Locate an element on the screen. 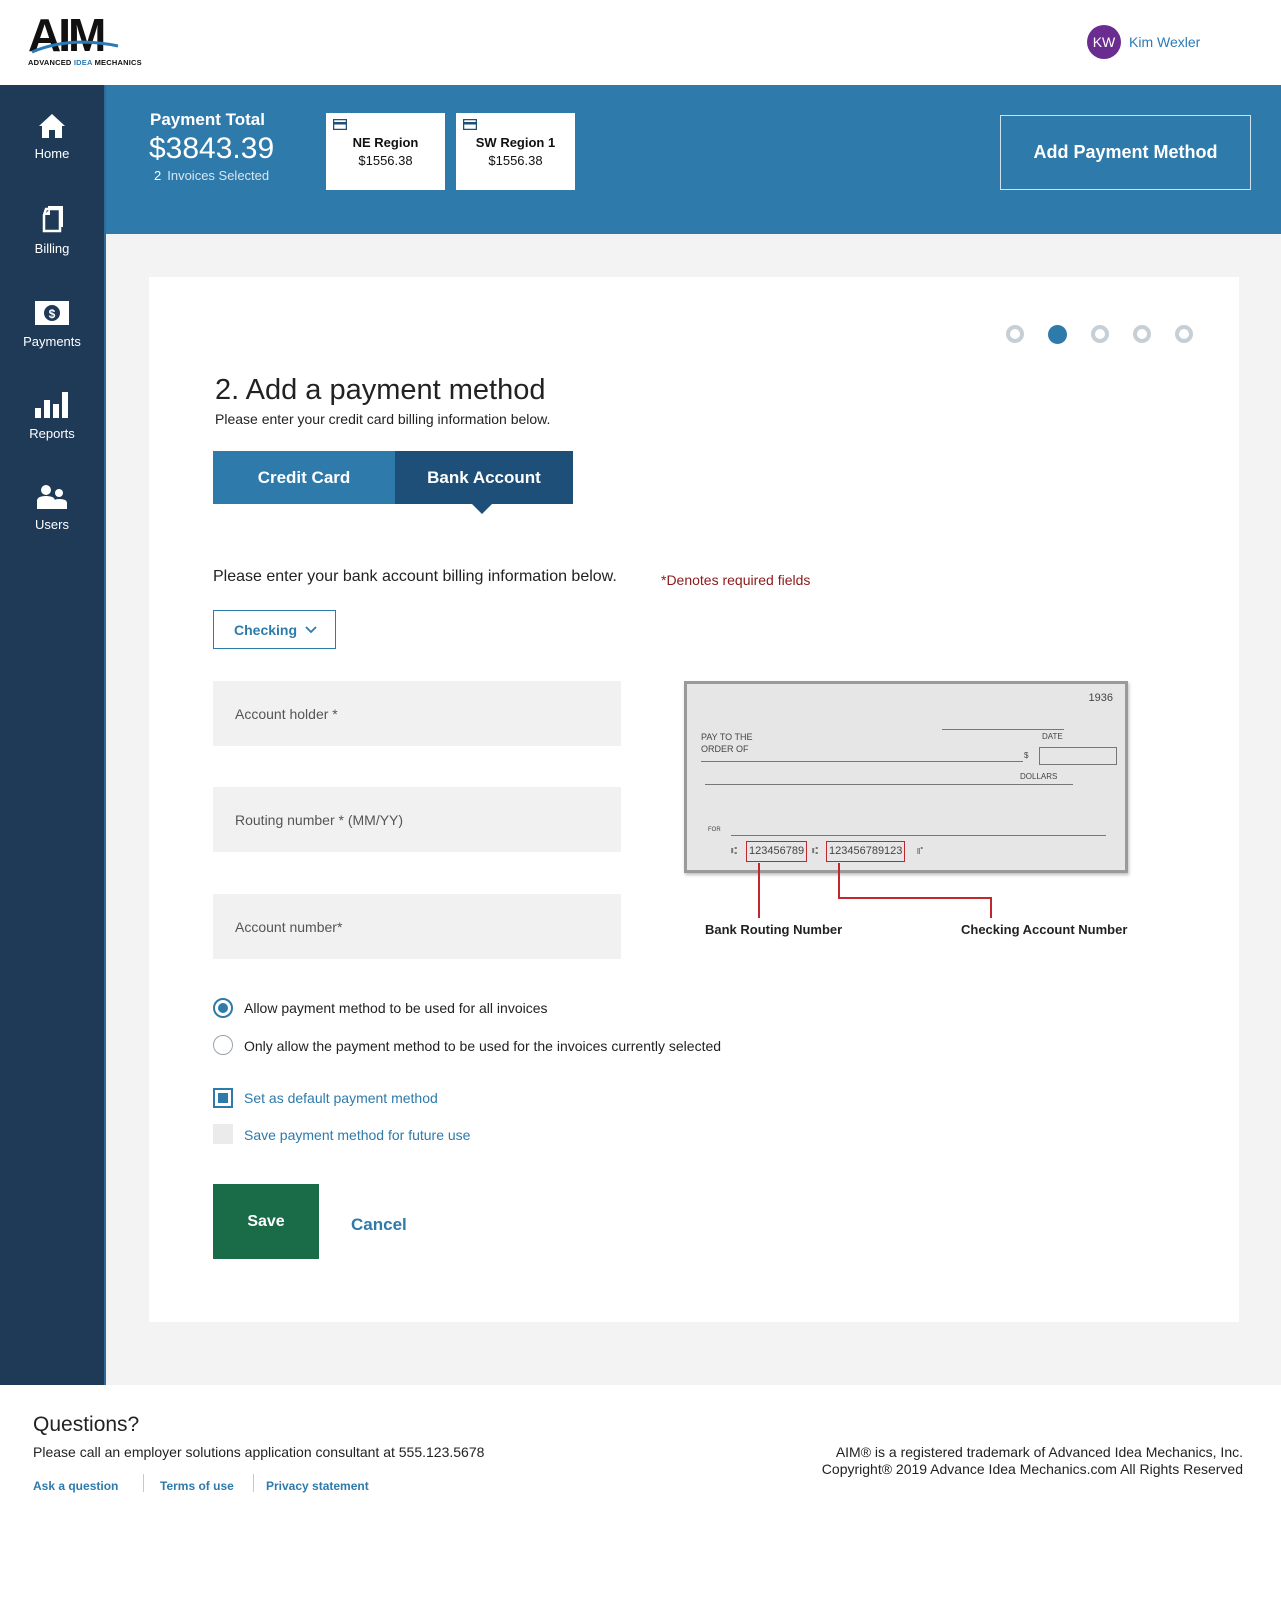  active-tab-pointer is located at coordinates (482, 509).